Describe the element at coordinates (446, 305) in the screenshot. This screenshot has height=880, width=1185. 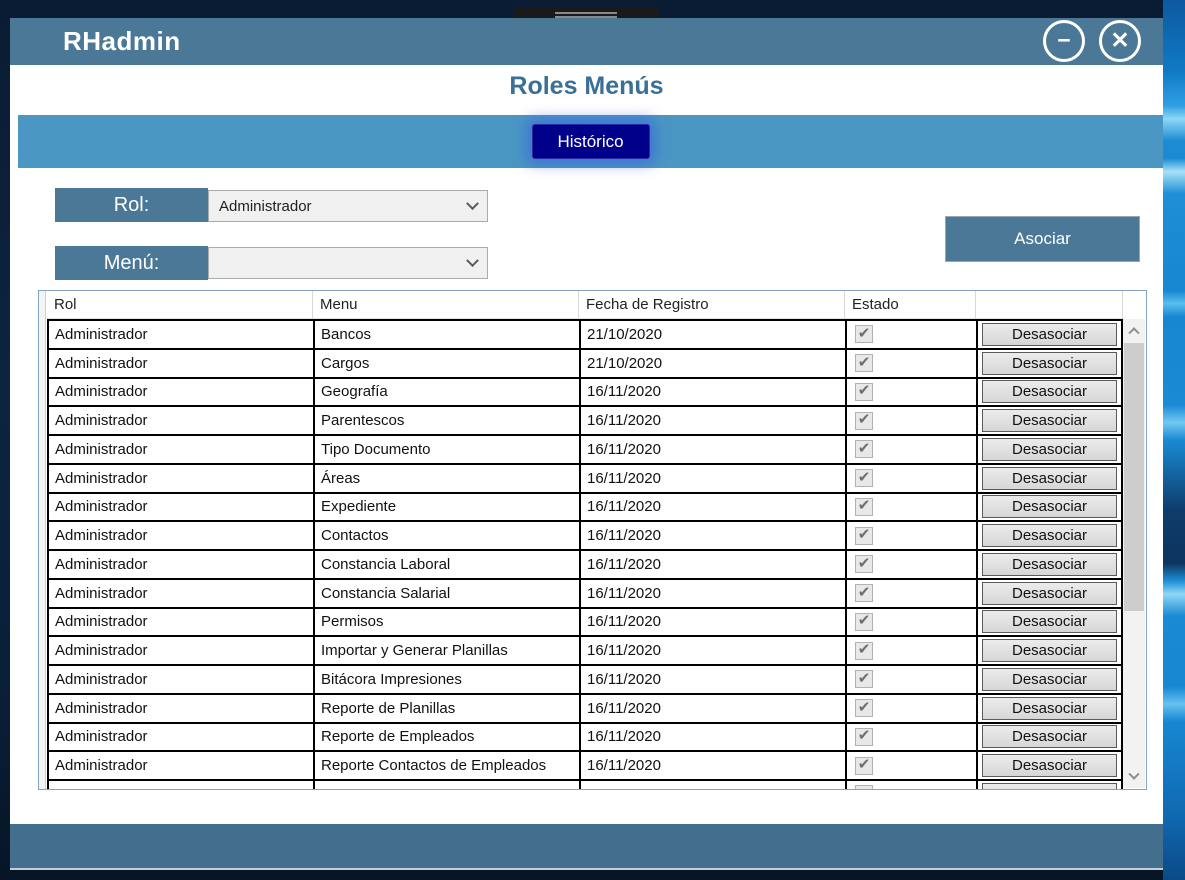
I see `header-menu: Menu` at that location.